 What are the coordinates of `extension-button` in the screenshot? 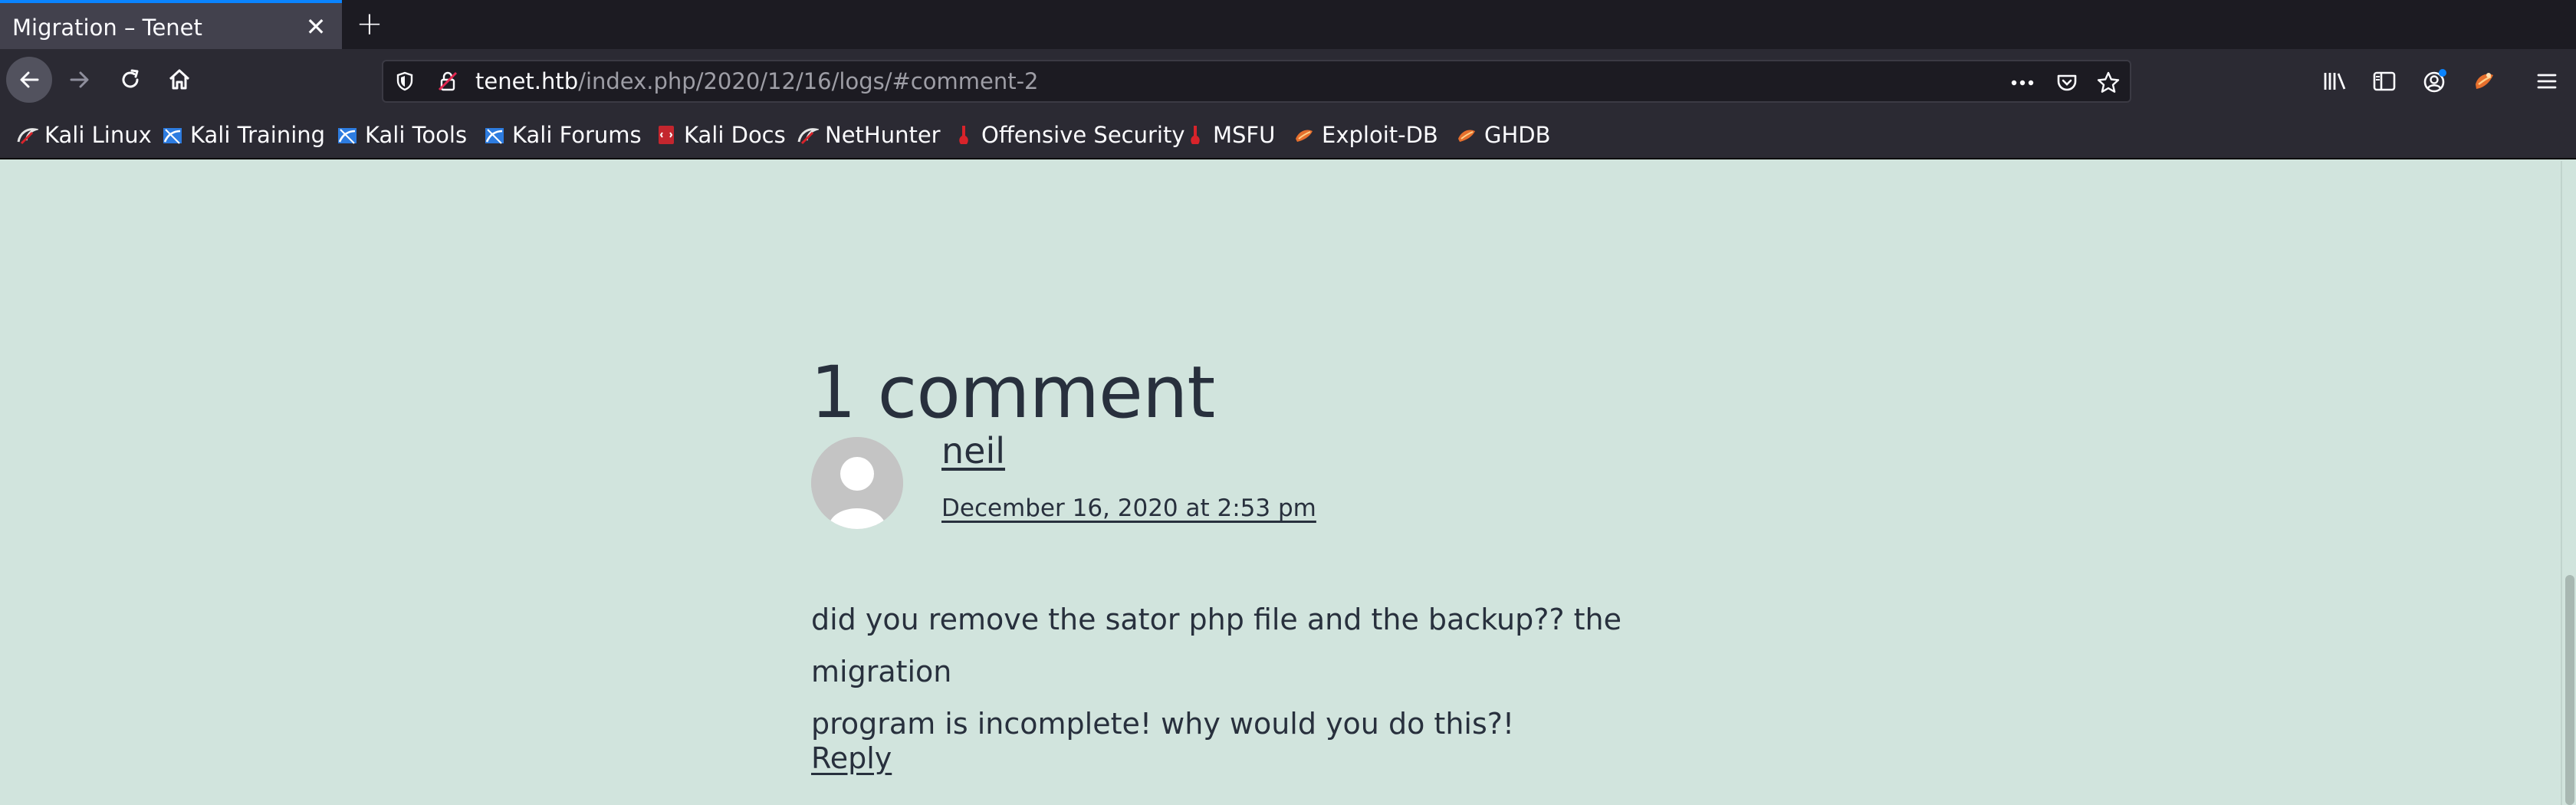 It's located at (2484, 81).